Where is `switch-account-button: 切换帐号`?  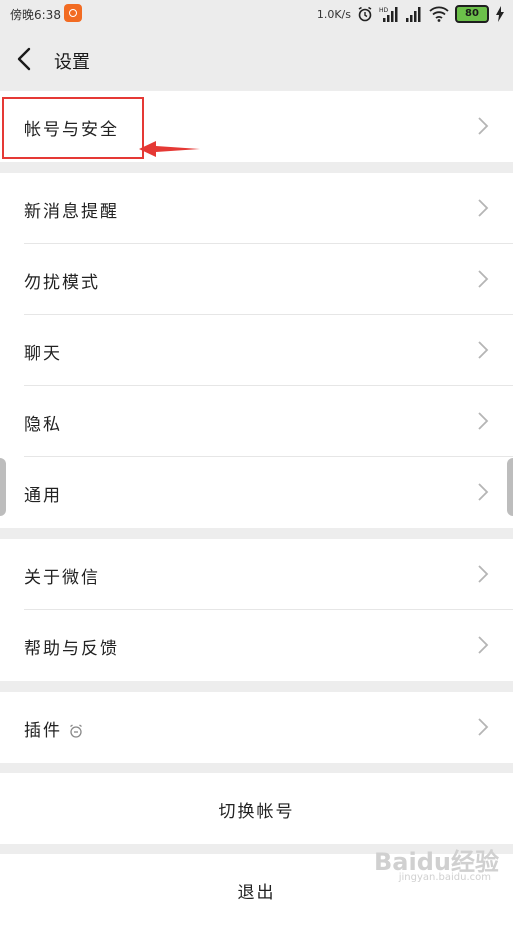 switch-account-button: 切换帐号 is located at coordinates (256, 808).